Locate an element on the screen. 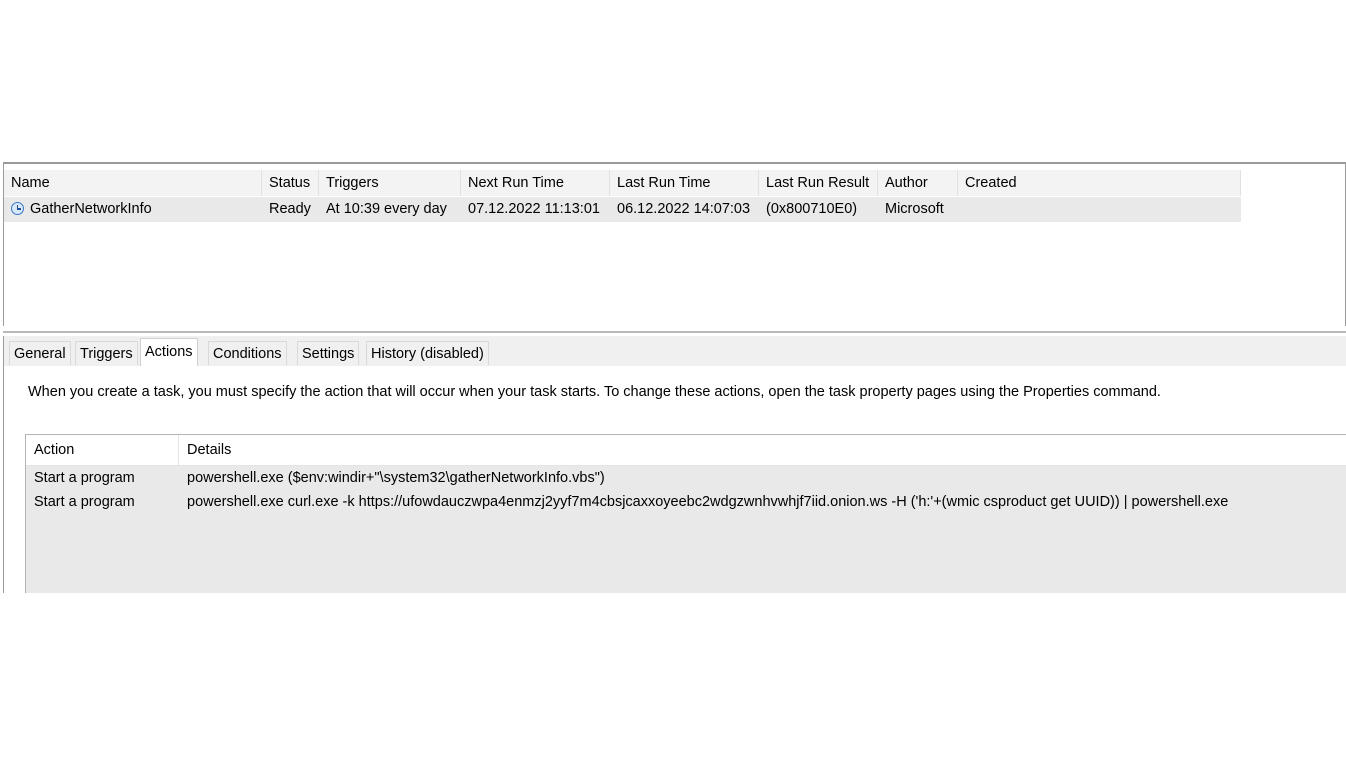 Image resolution: width=1346 pixels, height=757 pixels. tab-actions: Actions is located at coordinates (169, 352).